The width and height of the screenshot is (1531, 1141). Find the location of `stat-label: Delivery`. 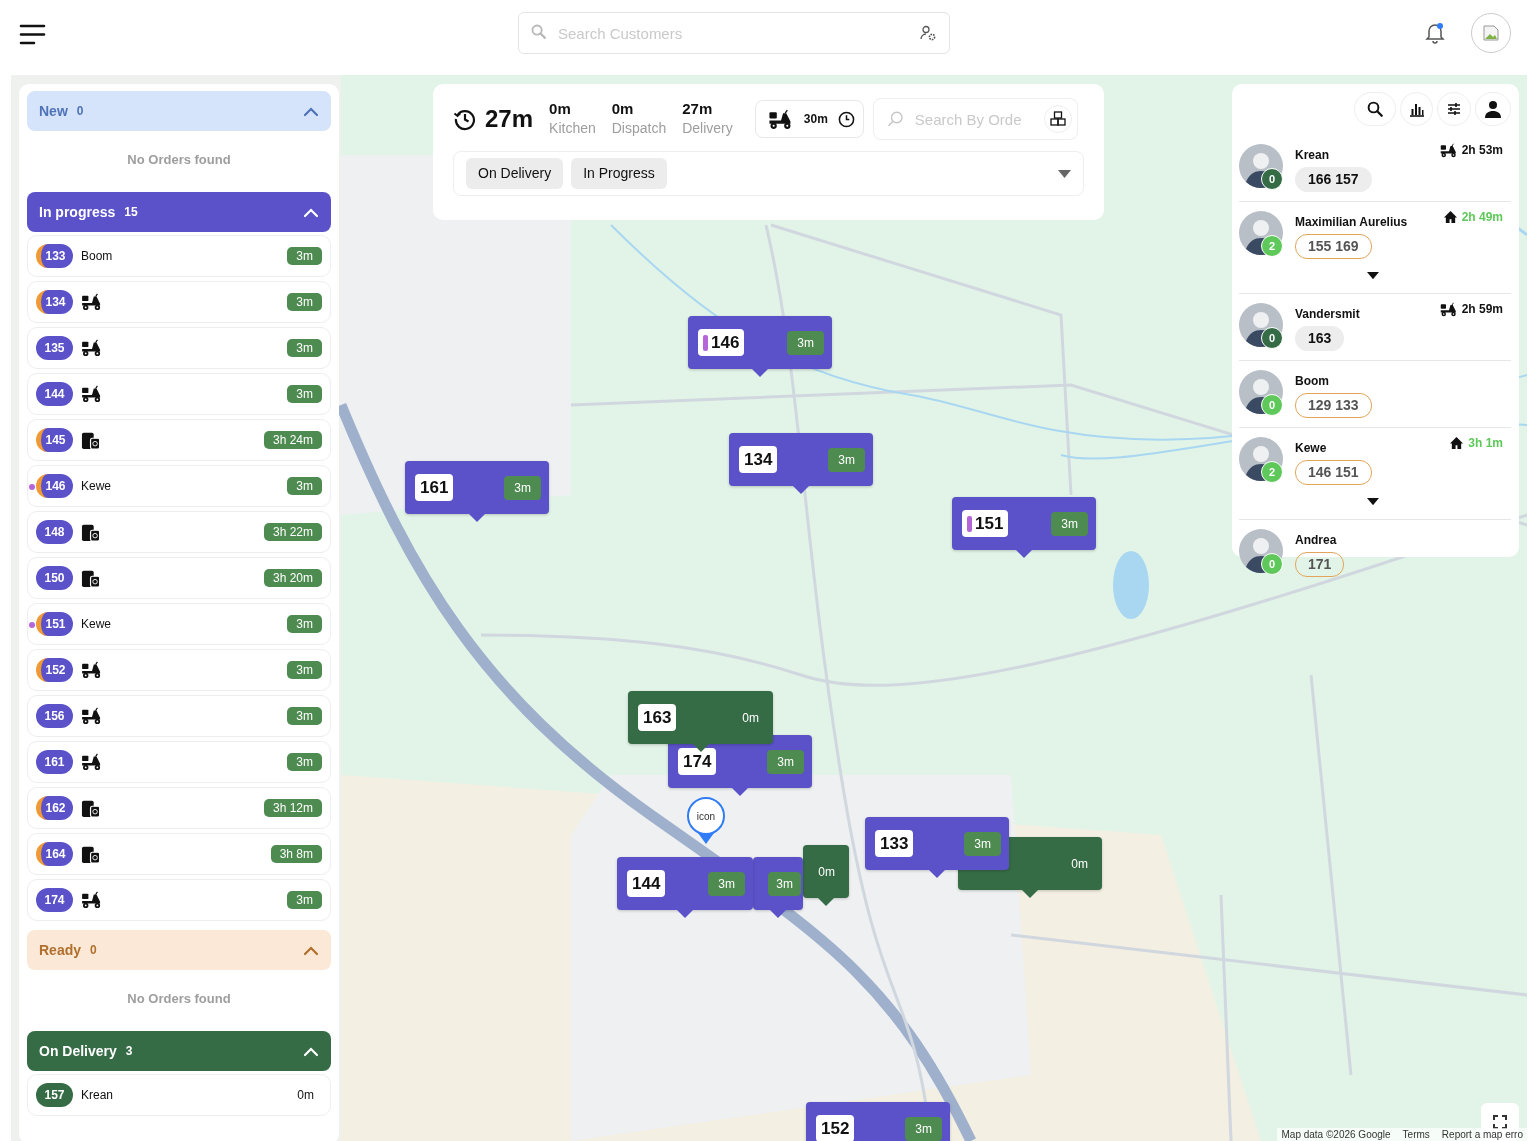

stat-label: Delivery is located at coordinates (707, 128).